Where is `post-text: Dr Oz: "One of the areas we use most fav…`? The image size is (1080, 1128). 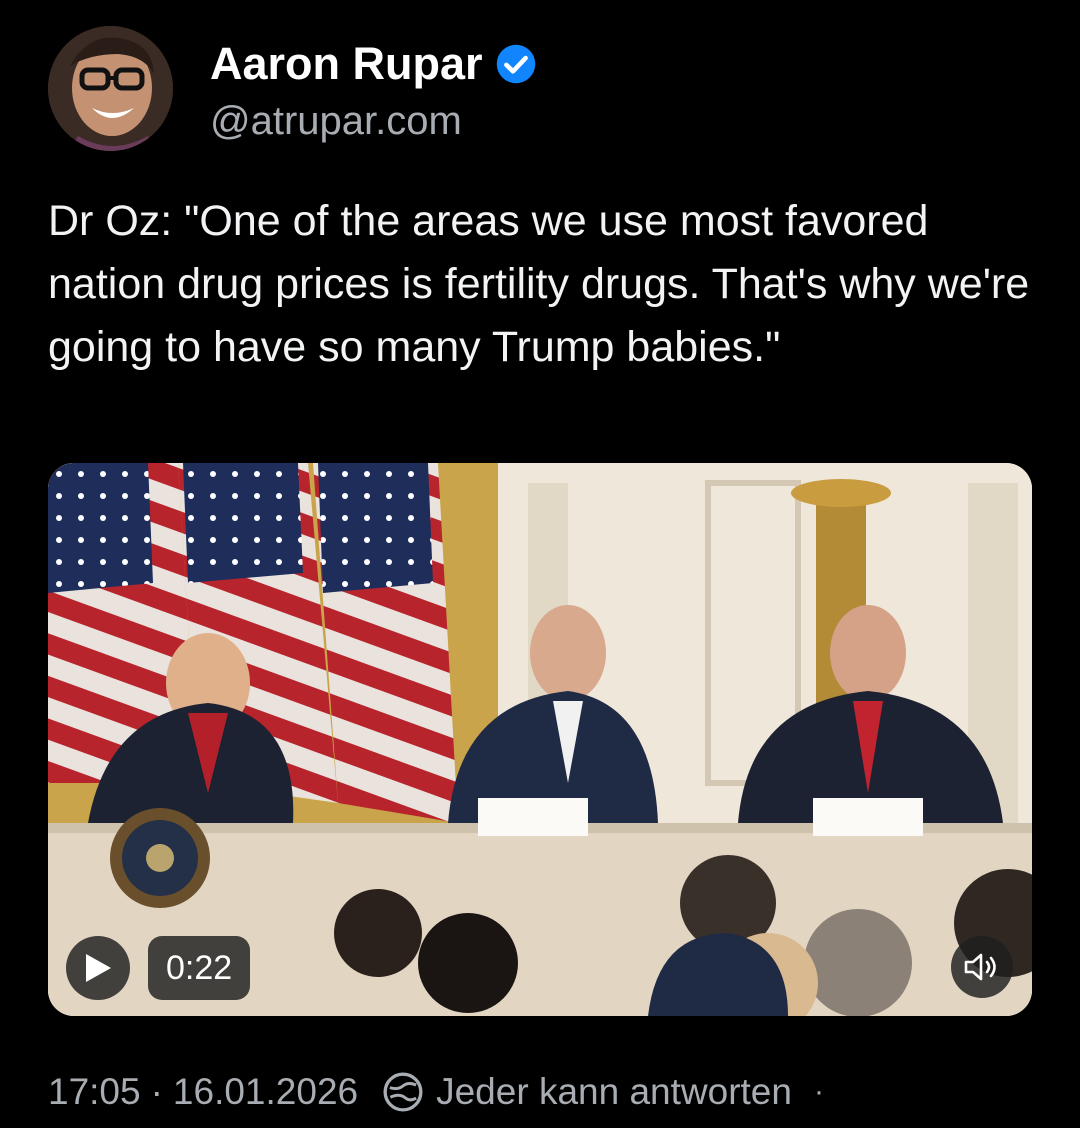
post-text: Dr Oz: "One of the areas we use most fav… is located at coordinates (539, 284).